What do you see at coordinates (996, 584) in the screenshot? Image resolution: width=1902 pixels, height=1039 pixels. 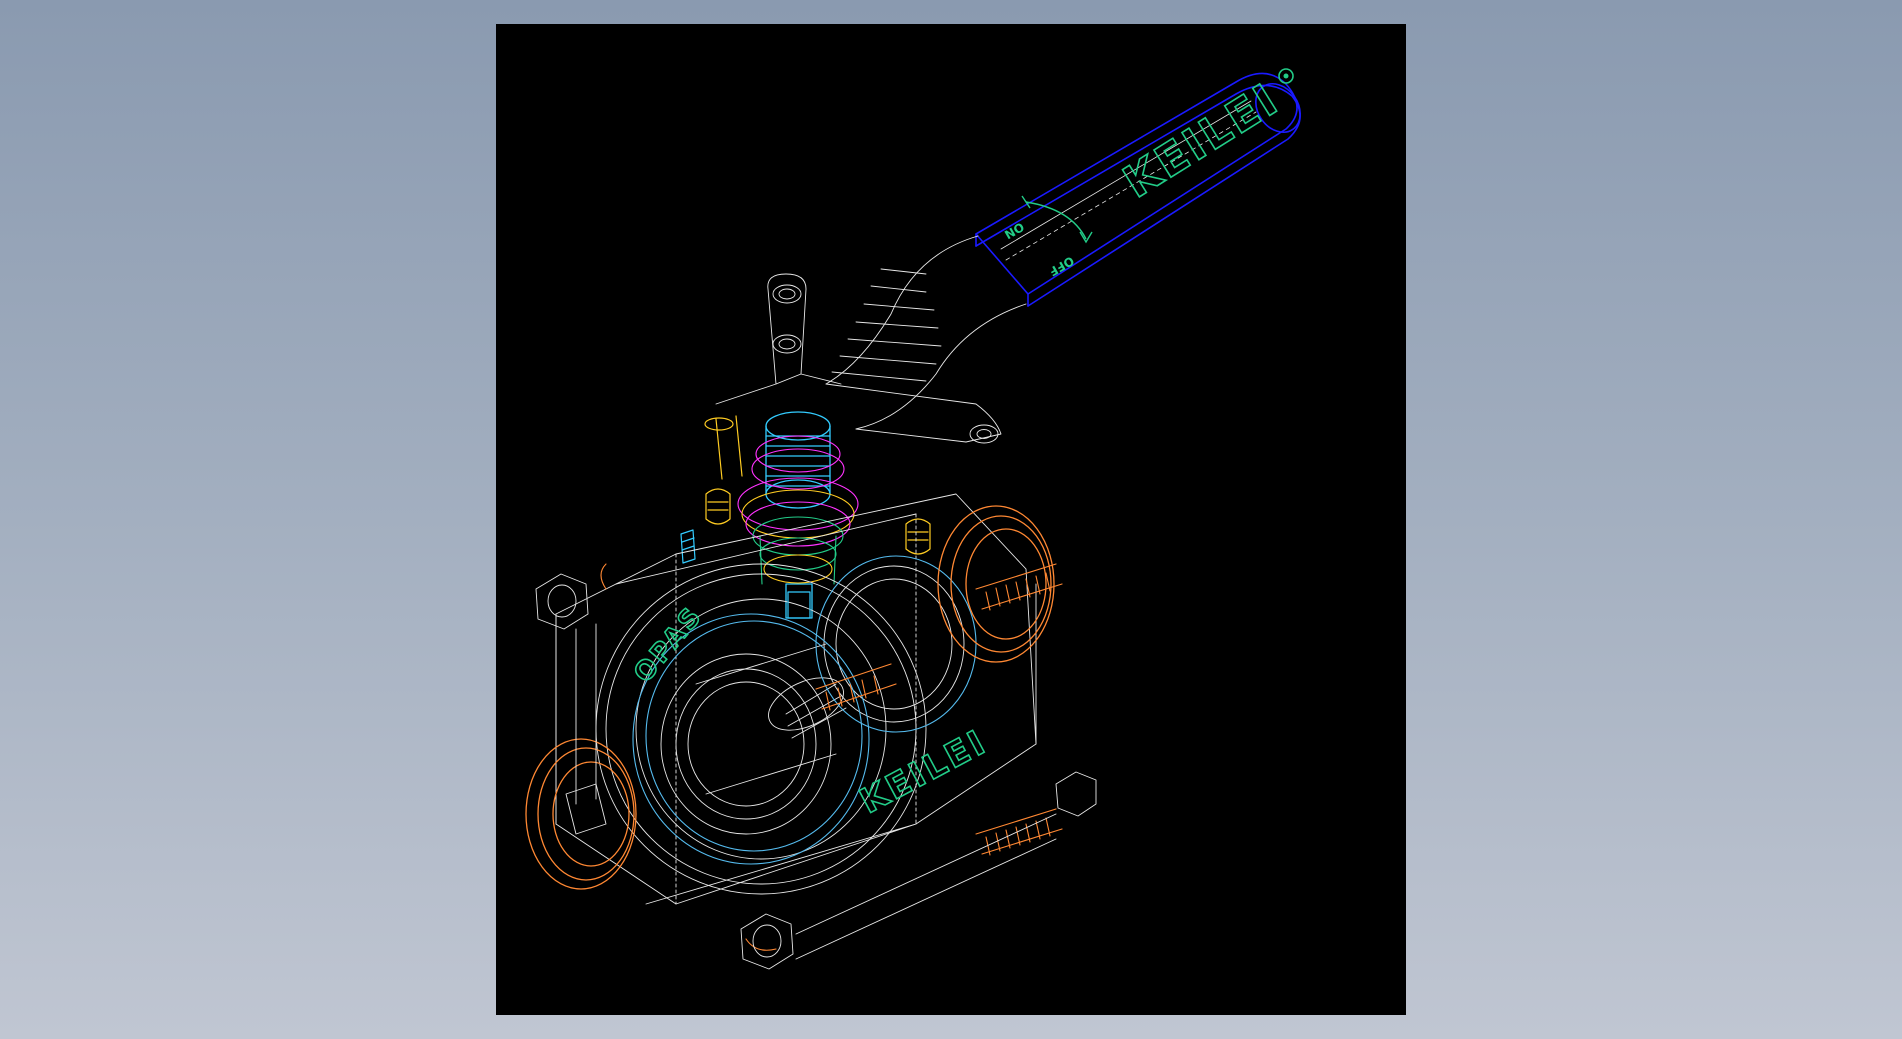 I see `end-flange-right` at bounding box center [996, 584].